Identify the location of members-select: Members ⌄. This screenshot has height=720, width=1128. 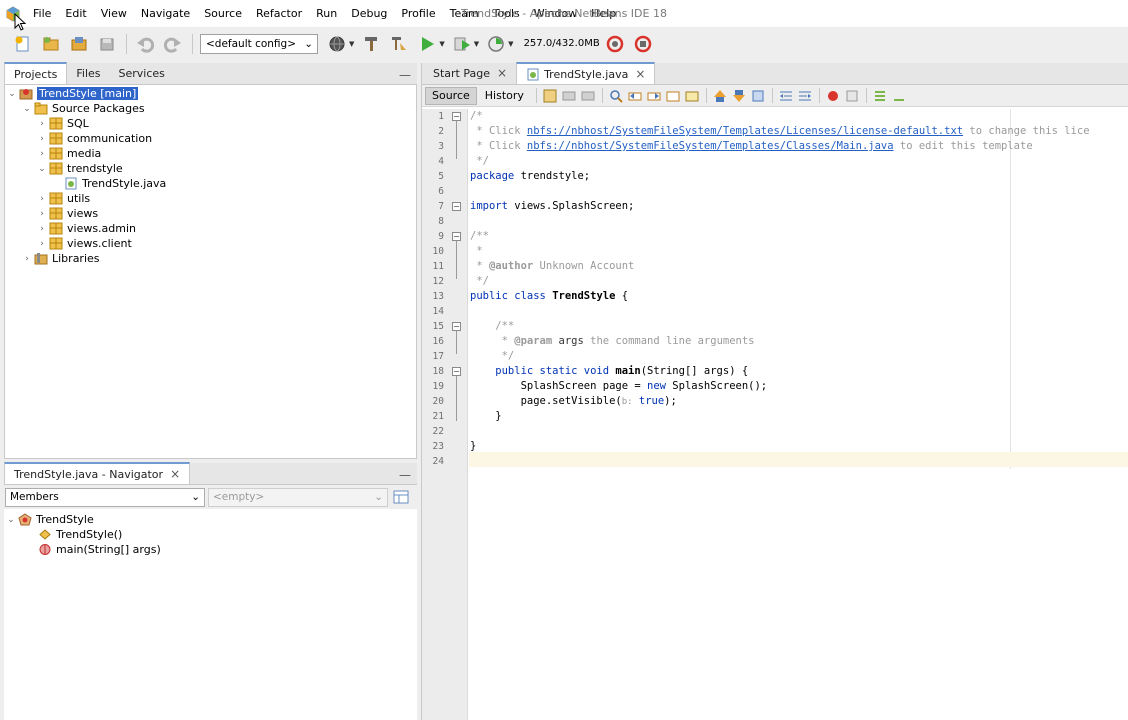
(105, 497).